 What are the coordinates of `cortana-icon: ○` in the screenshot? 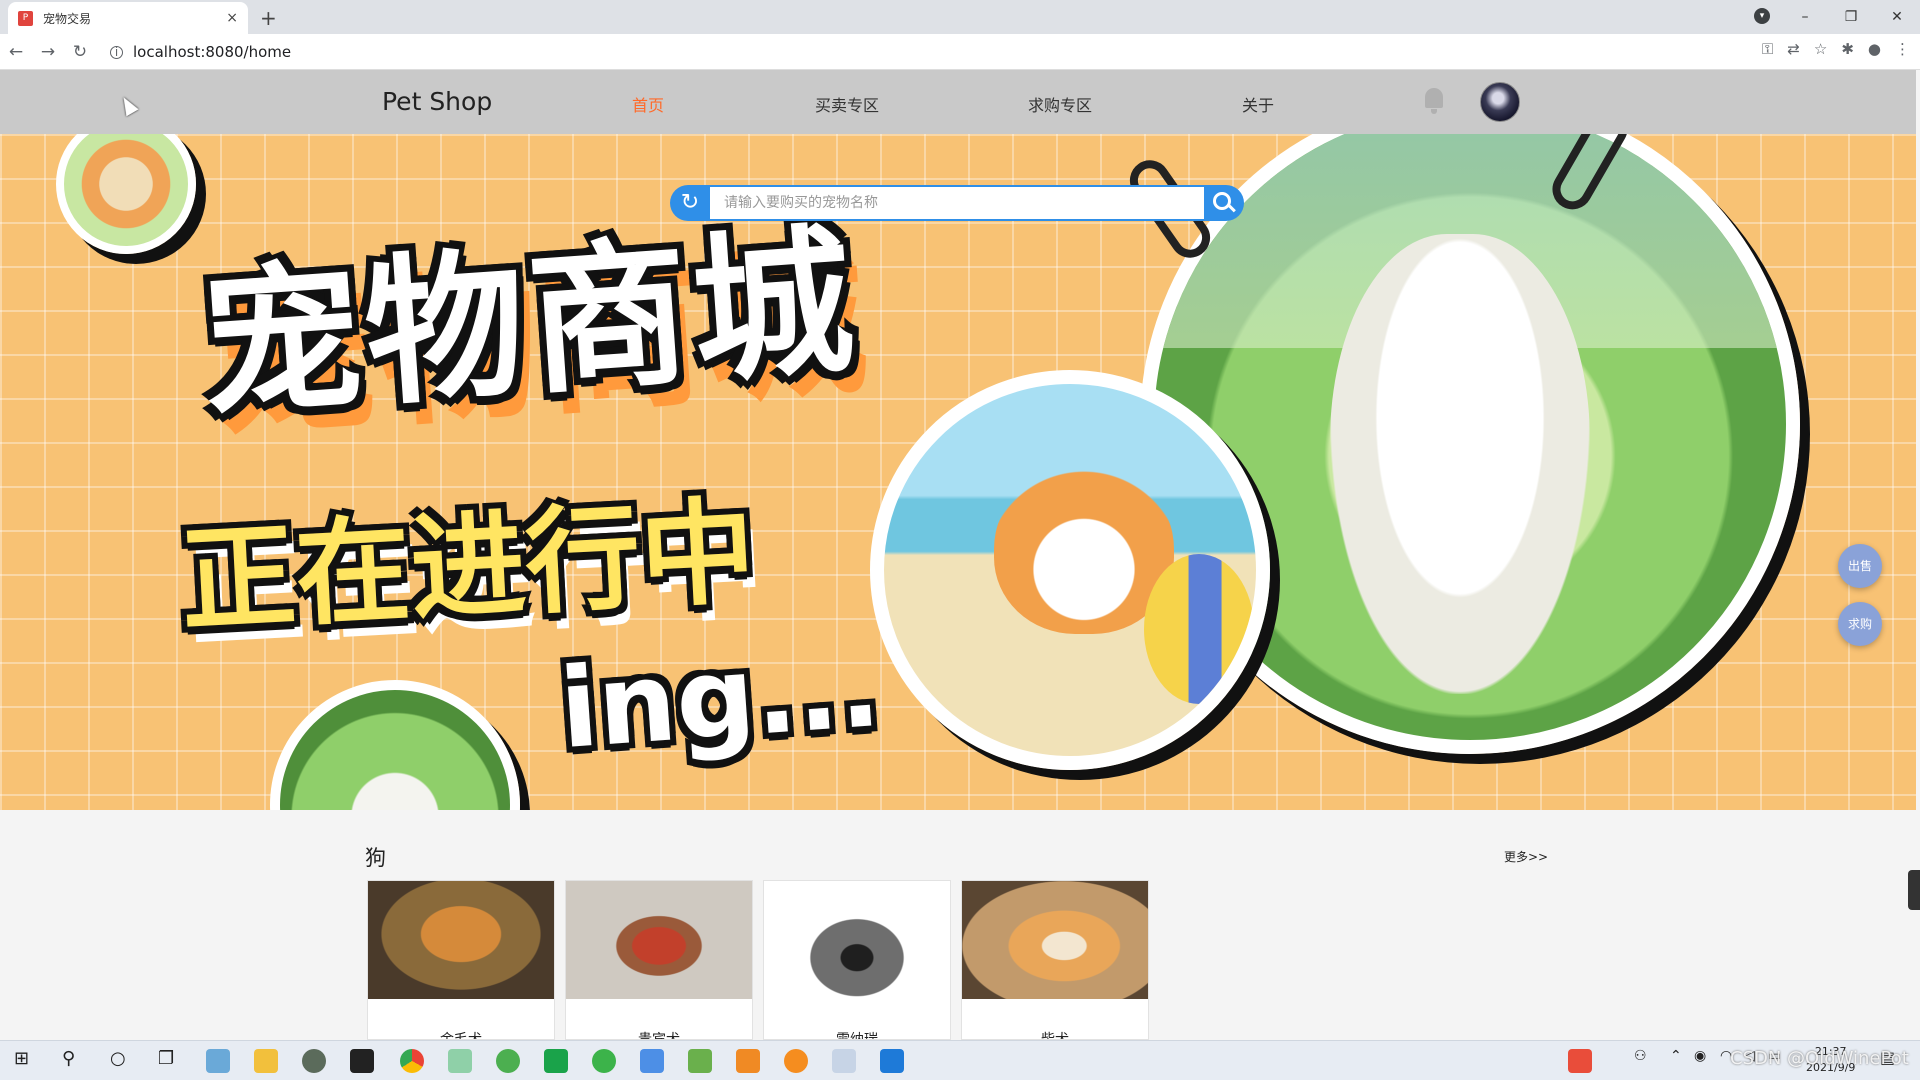 It's located at (118, 1058).